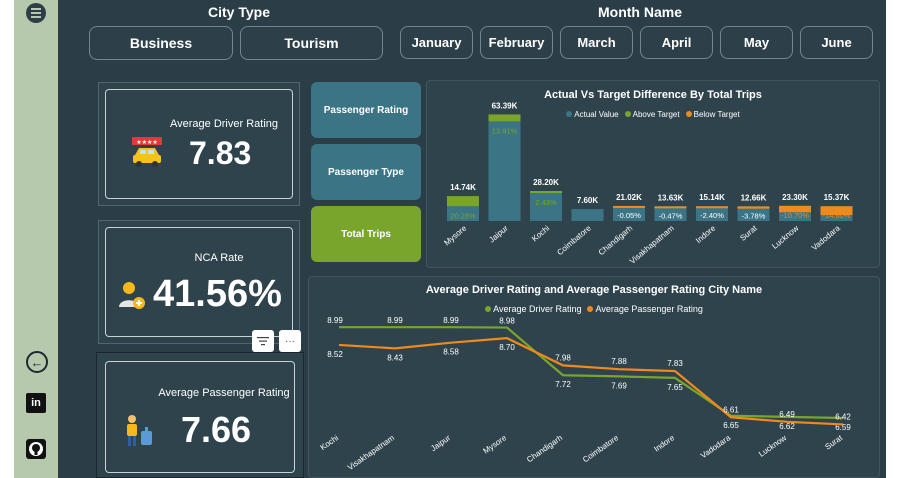  I want to click on city-type-title: City Type, so click(239, 12).